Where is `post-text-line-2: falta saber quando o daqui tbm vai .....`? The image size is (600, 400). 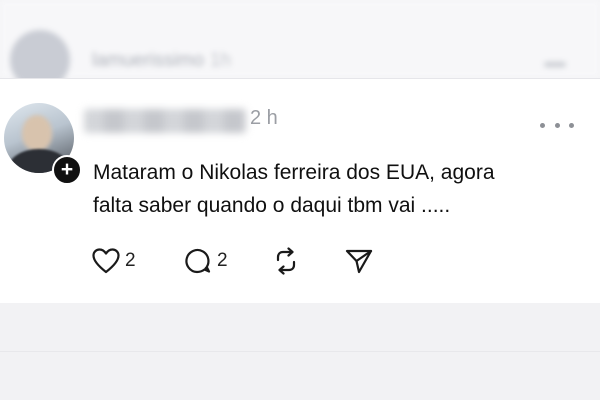
post-text-line-2: falta saber quando o daqui tbm vai ..... is located at coordinates (272, 205).